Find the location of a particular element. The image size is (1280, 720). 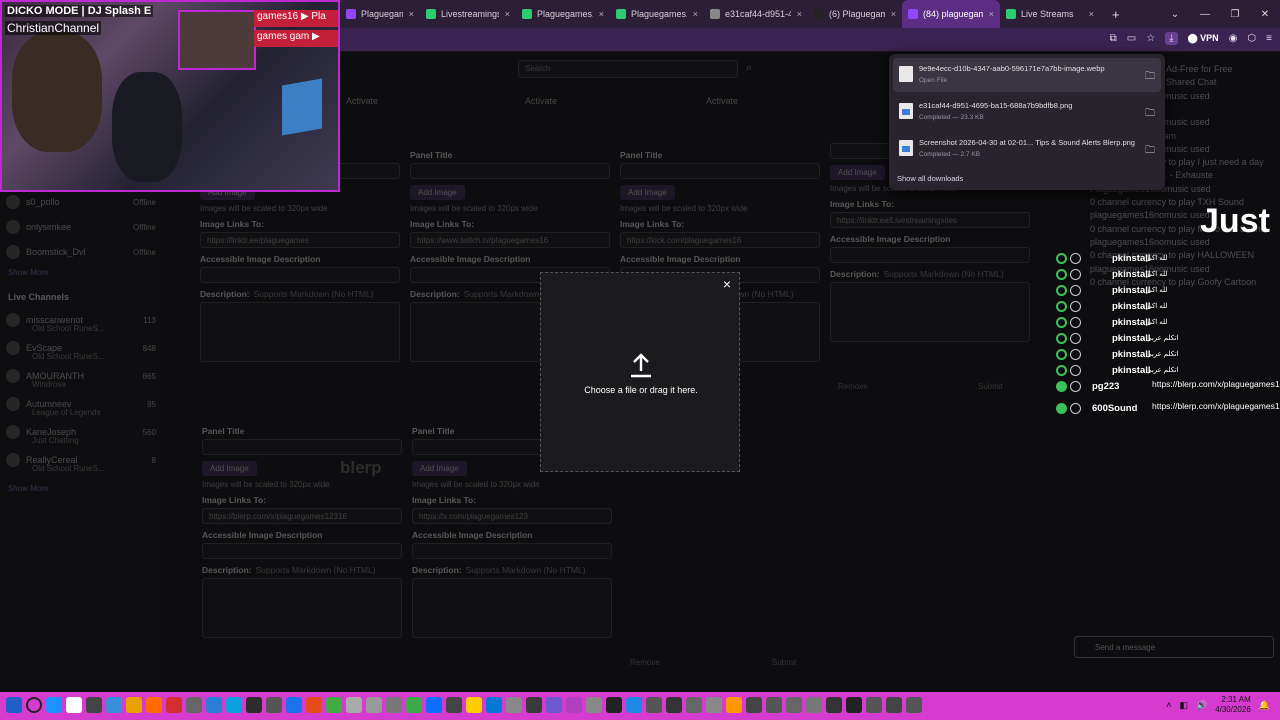

volume-icon: 🔊 is located at coordinates (1201, 705).